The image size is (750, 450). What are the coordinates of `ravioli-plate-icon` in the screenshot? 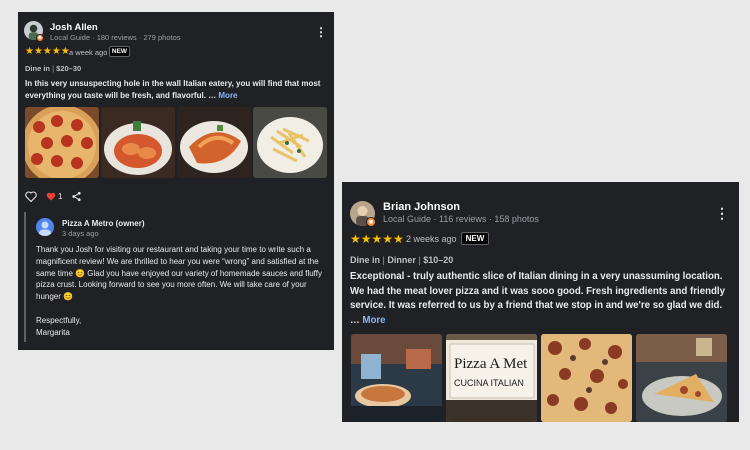 It's located at (138, 142).